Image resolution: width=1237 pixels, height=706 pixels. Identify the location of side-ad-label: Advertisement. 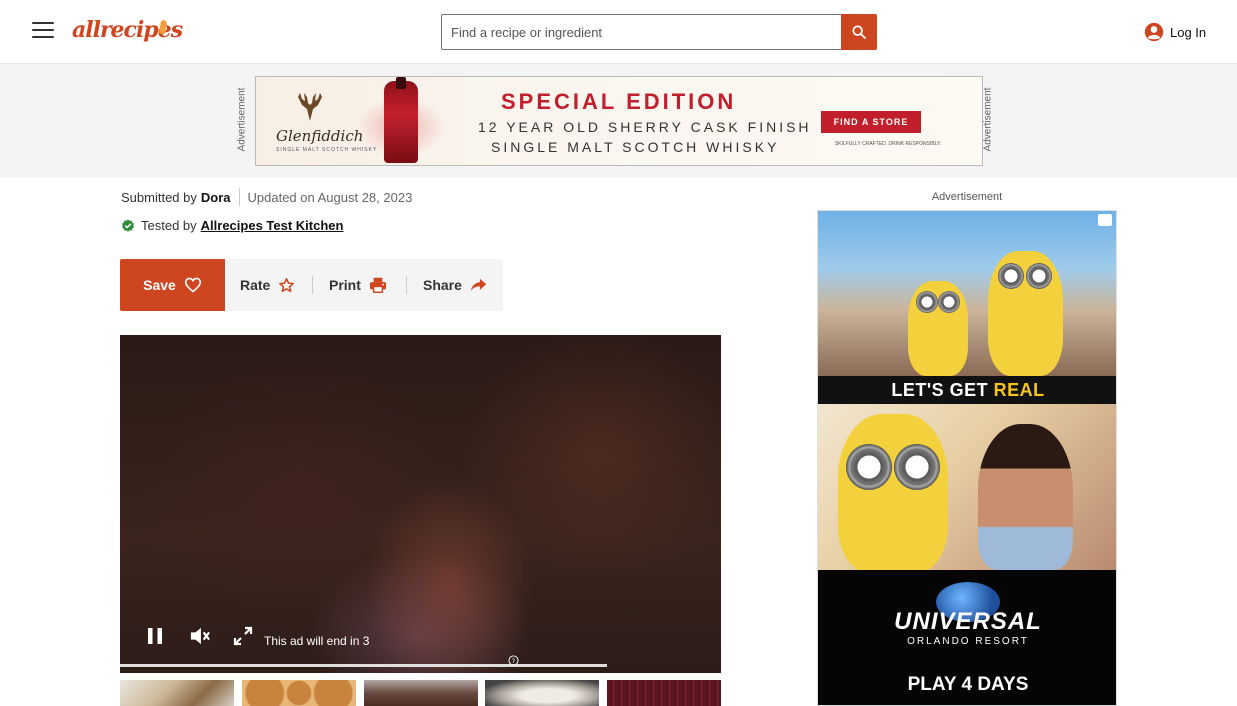
(967, 197).